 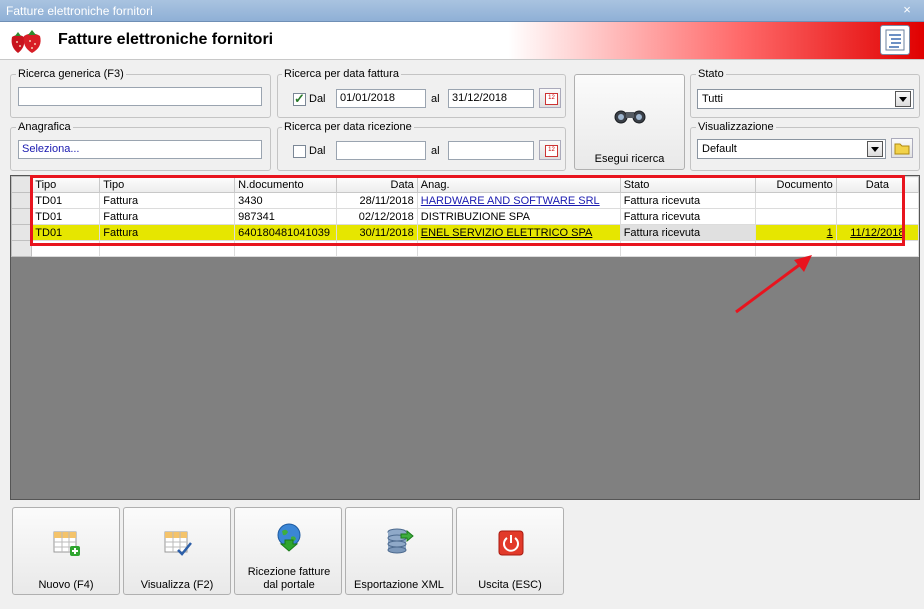 I want to click on generic-search-input, so click(x=140, y=96).